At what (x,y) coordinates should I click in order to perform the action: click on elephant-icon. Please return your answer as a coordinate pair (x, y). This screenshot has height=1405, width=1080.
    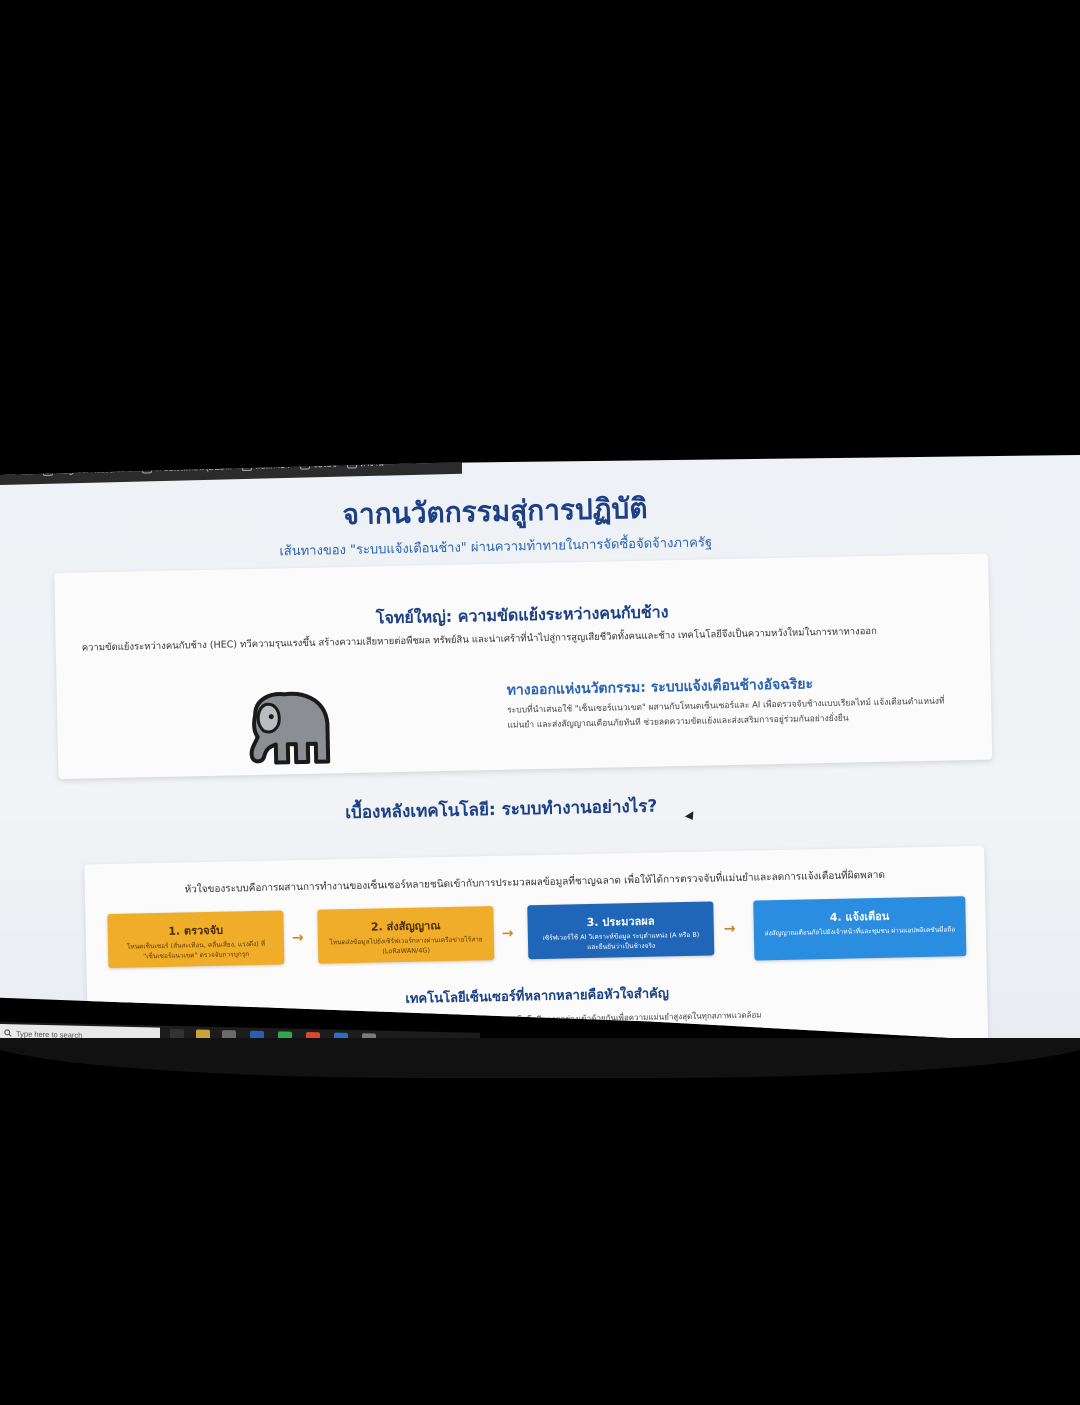
    Looking at the image, I should click on (290, 728).